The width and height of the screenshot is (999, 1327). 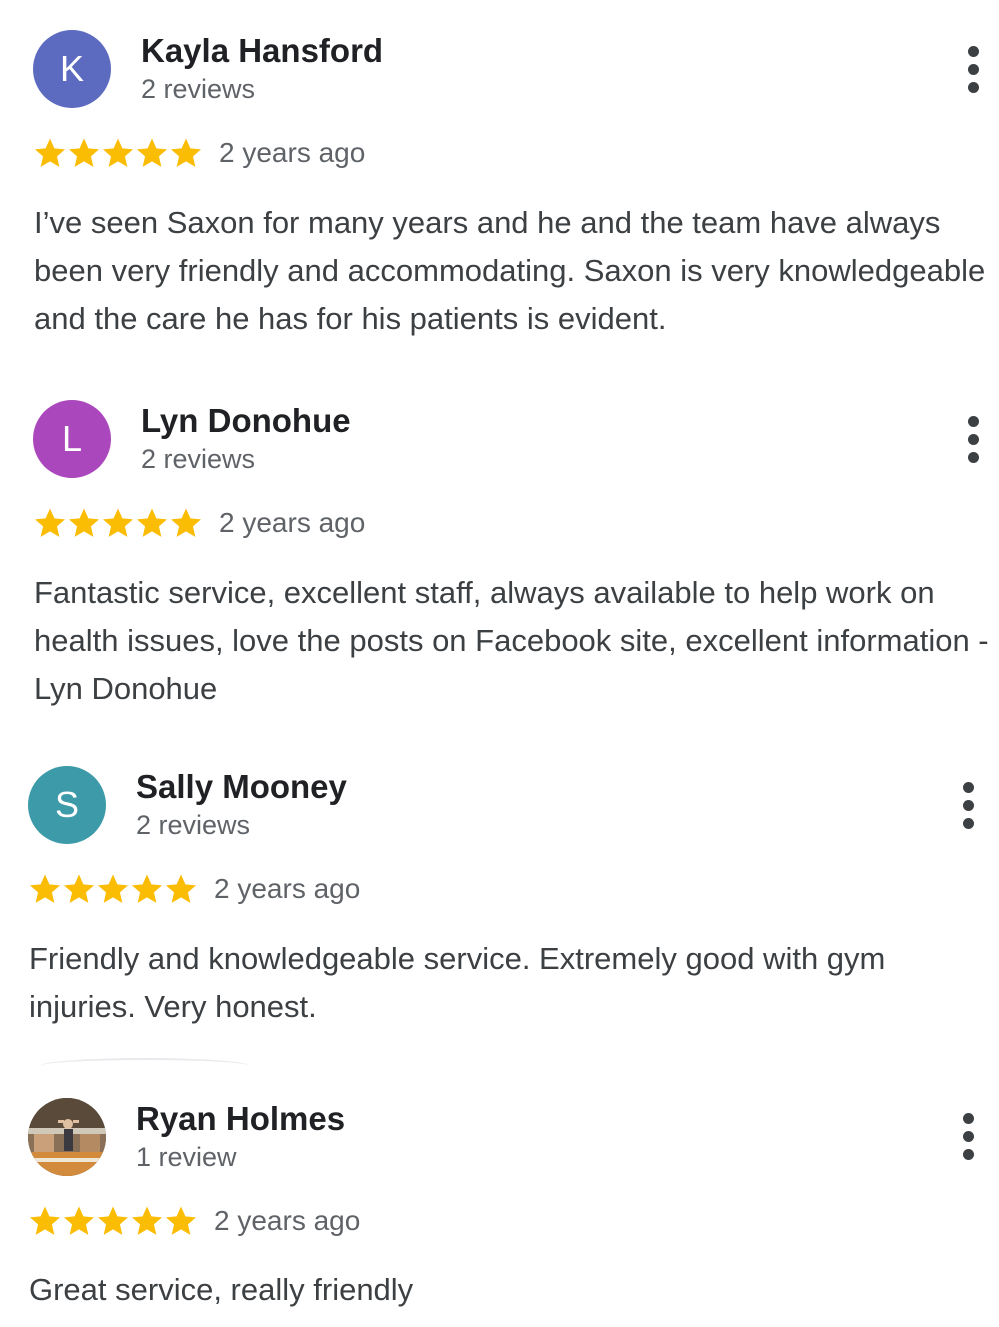 I want to click on reviewer-name: Sally Mooney, so click(x=241, y=787).